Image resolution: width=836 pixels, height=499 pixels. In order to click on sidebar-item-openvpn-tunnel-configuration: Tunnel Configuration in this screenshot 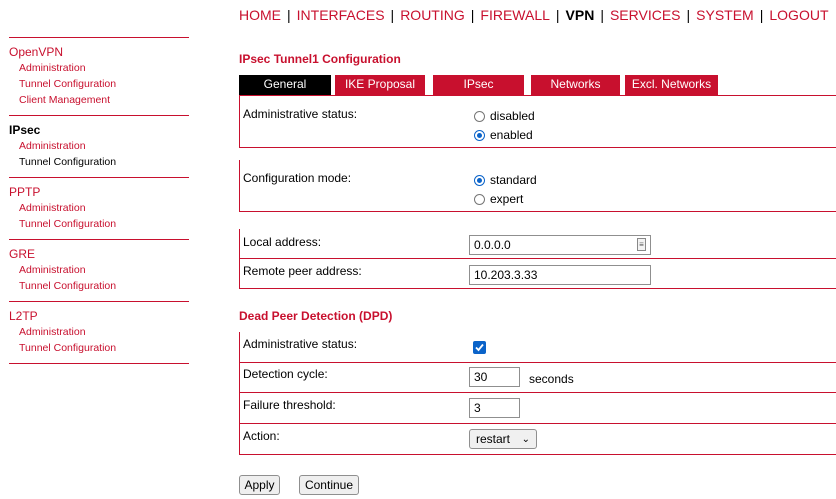, I will do `click(99, 84)`.